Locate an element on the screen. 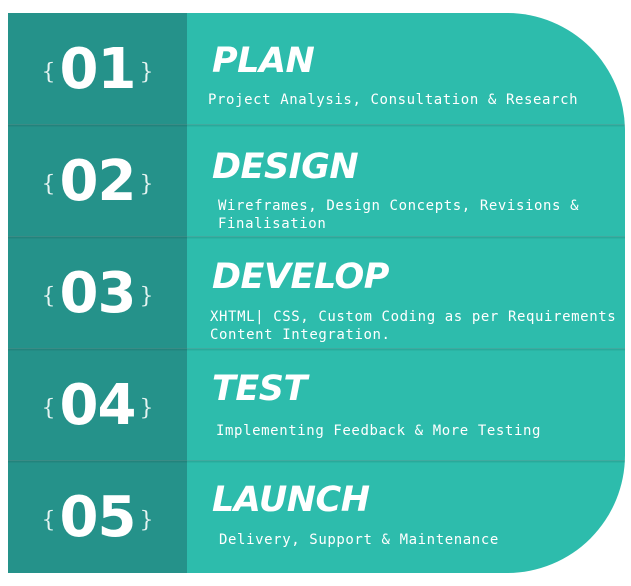 The height and width of the screenshot is (586, 631). step-number-digits: 04 is located at coordinates (98, 405).